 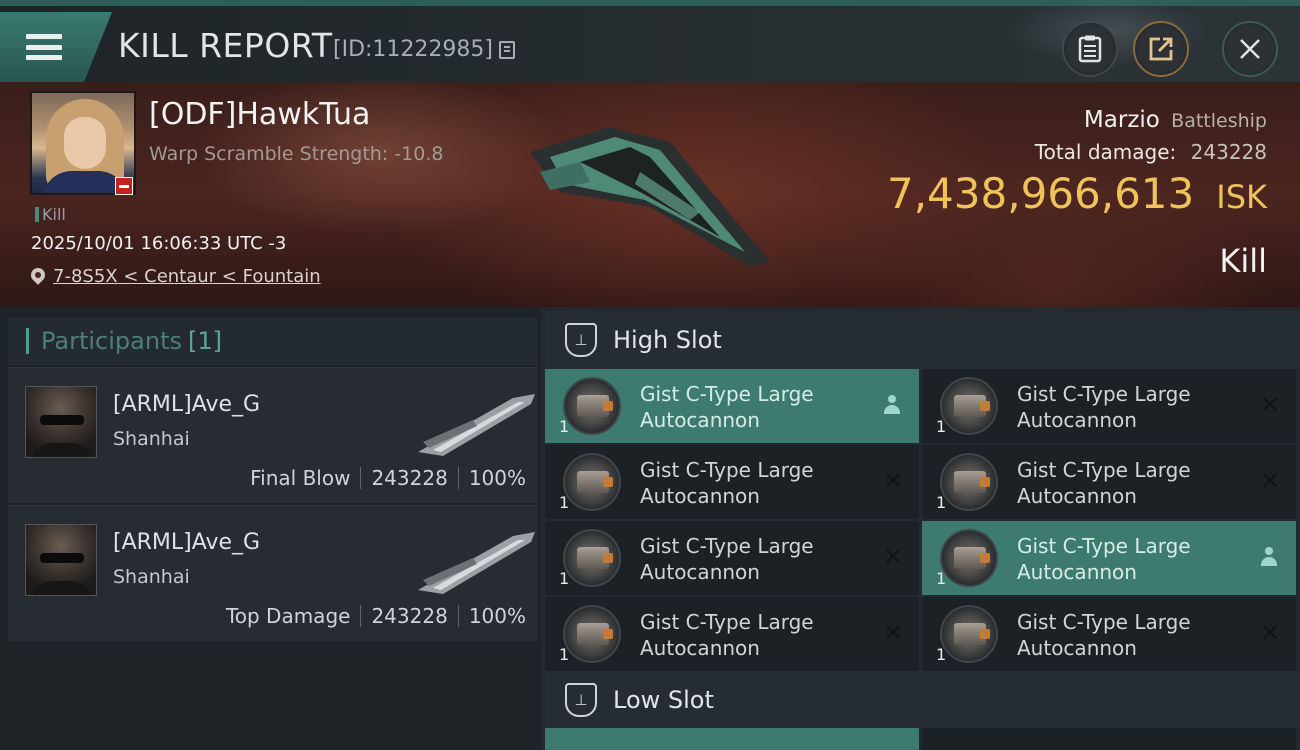 I want to click on kill-location: 7-8S5X < Centaur < Fountain, so click(x=176, y=276).